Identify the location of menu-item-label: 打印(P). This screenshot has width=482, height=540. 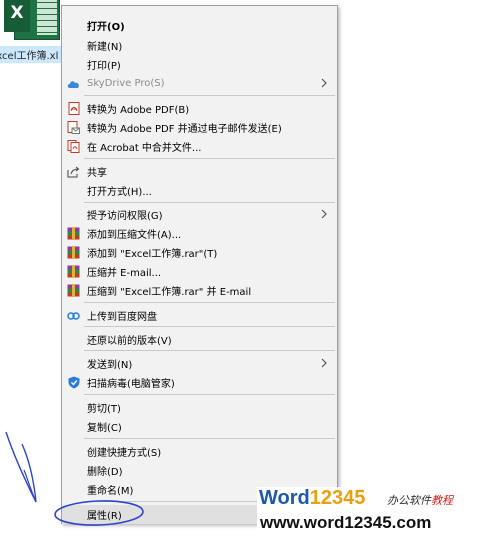
(104, 66).